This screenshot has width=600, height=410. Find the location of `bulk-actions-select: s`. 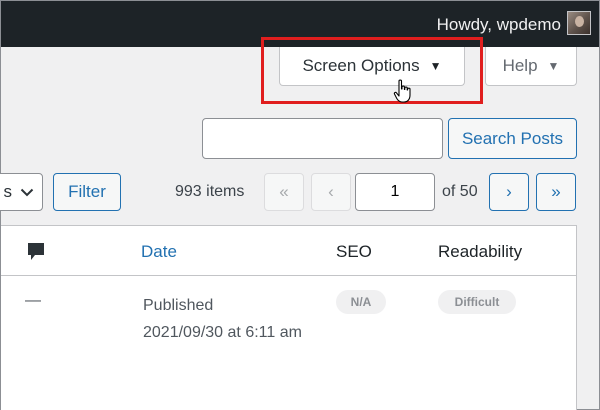

bulk-actions-select: s is located at coordinates (21, 192).